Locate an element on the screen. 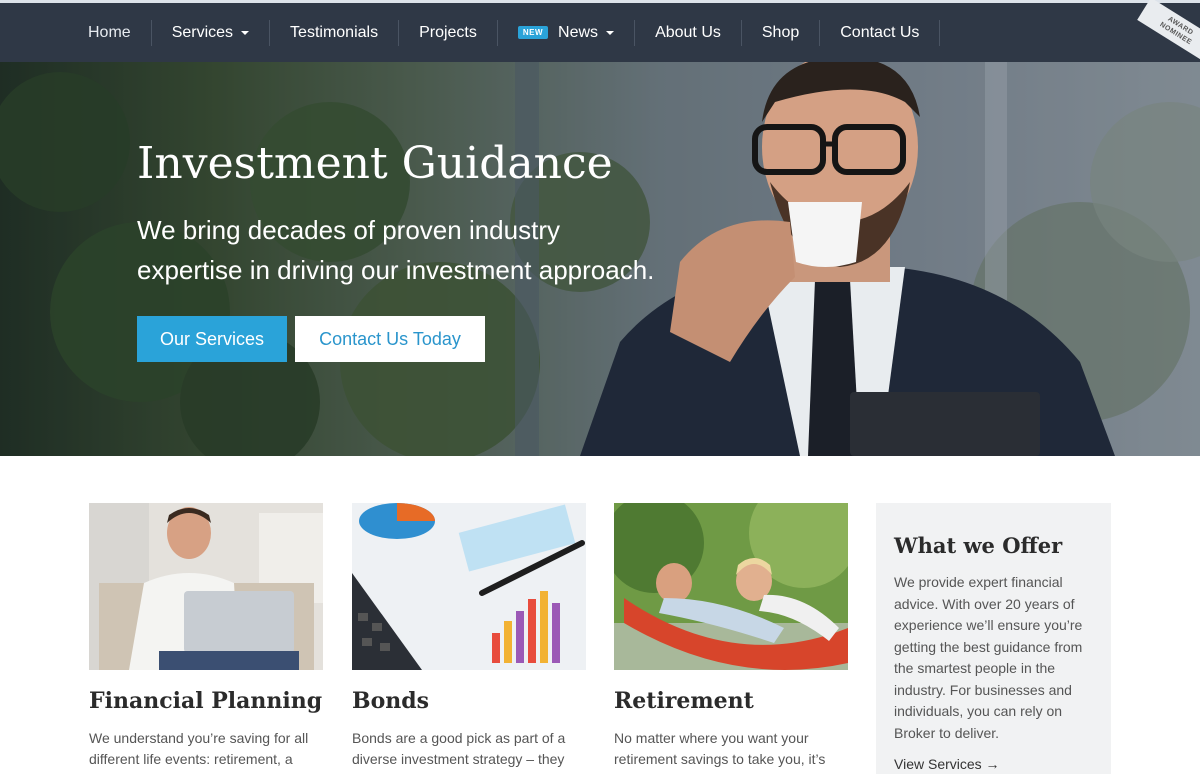 The image size is (1200, 774). nav-item-label: Shop is located at coordinates (780, 32).